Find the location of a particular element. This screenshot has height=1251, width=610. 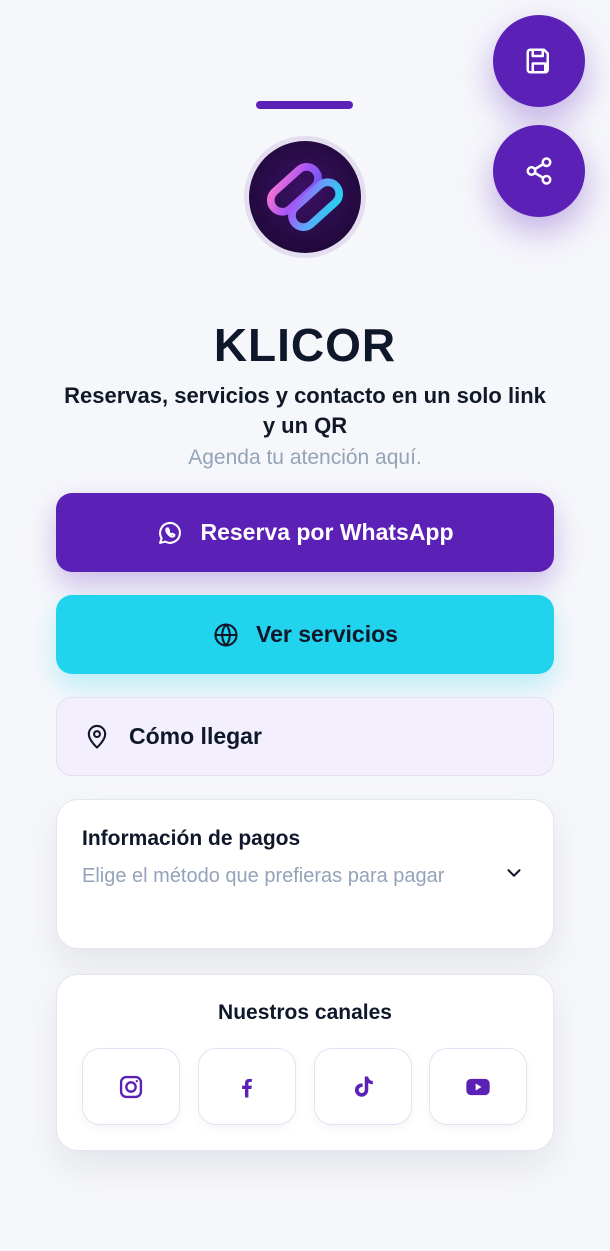

save-button is located at coordinates (539, 61).